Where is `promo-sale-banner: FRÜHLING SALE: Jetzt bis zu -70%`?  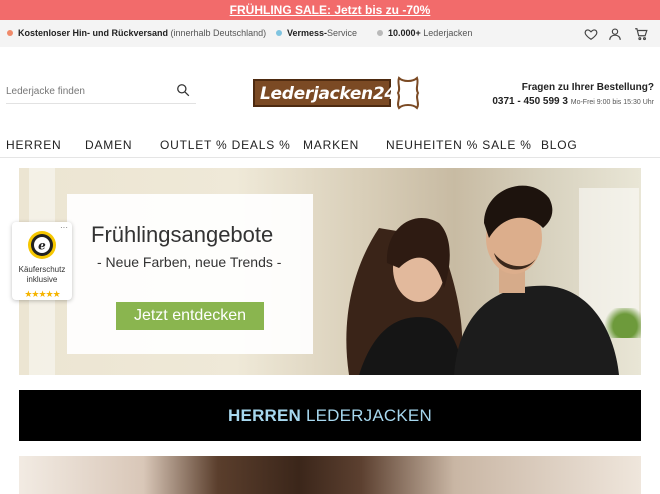 promo-sale-banner: FRÜHLING SALE: Jetzt bis zu -70% is located at coordinates (330, 10).